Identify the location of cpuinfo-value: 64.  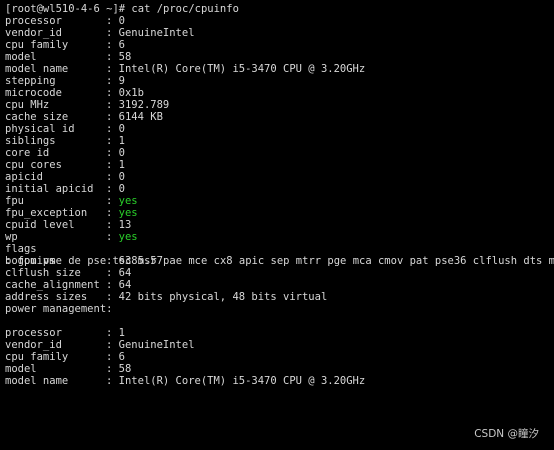
(125, 273).